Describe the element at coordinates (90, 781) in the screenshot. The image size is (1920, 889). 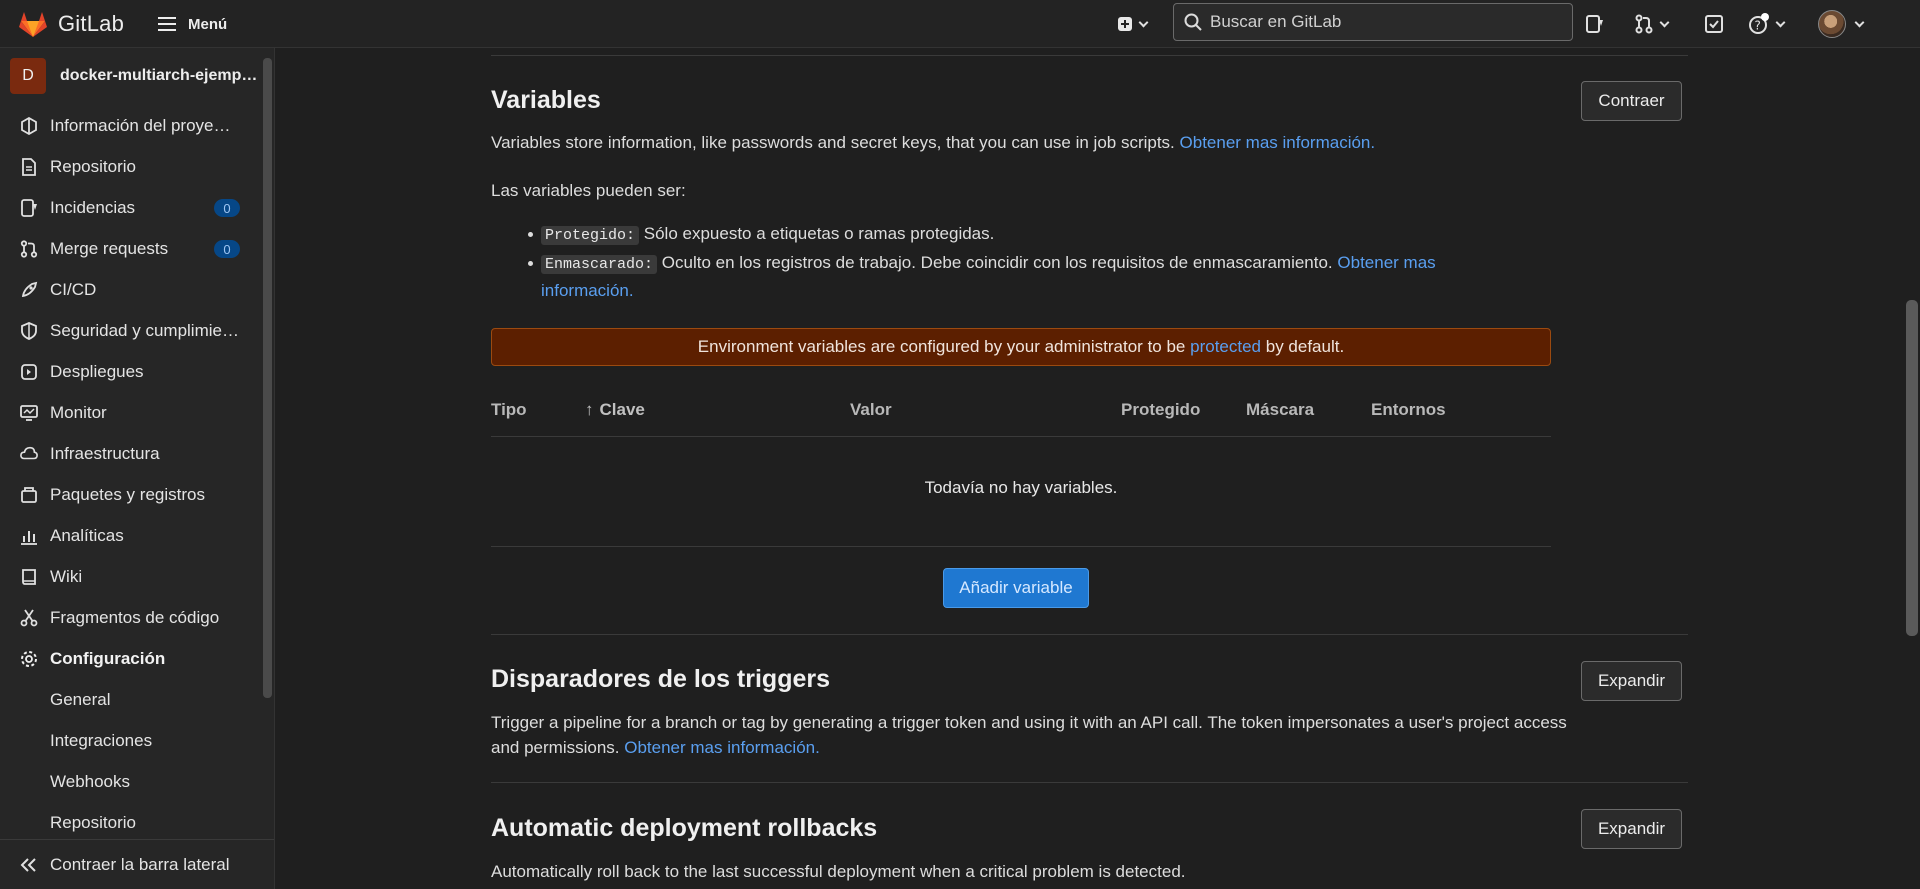
I see `sidebar-subitem-label: Webhooks` at that location.